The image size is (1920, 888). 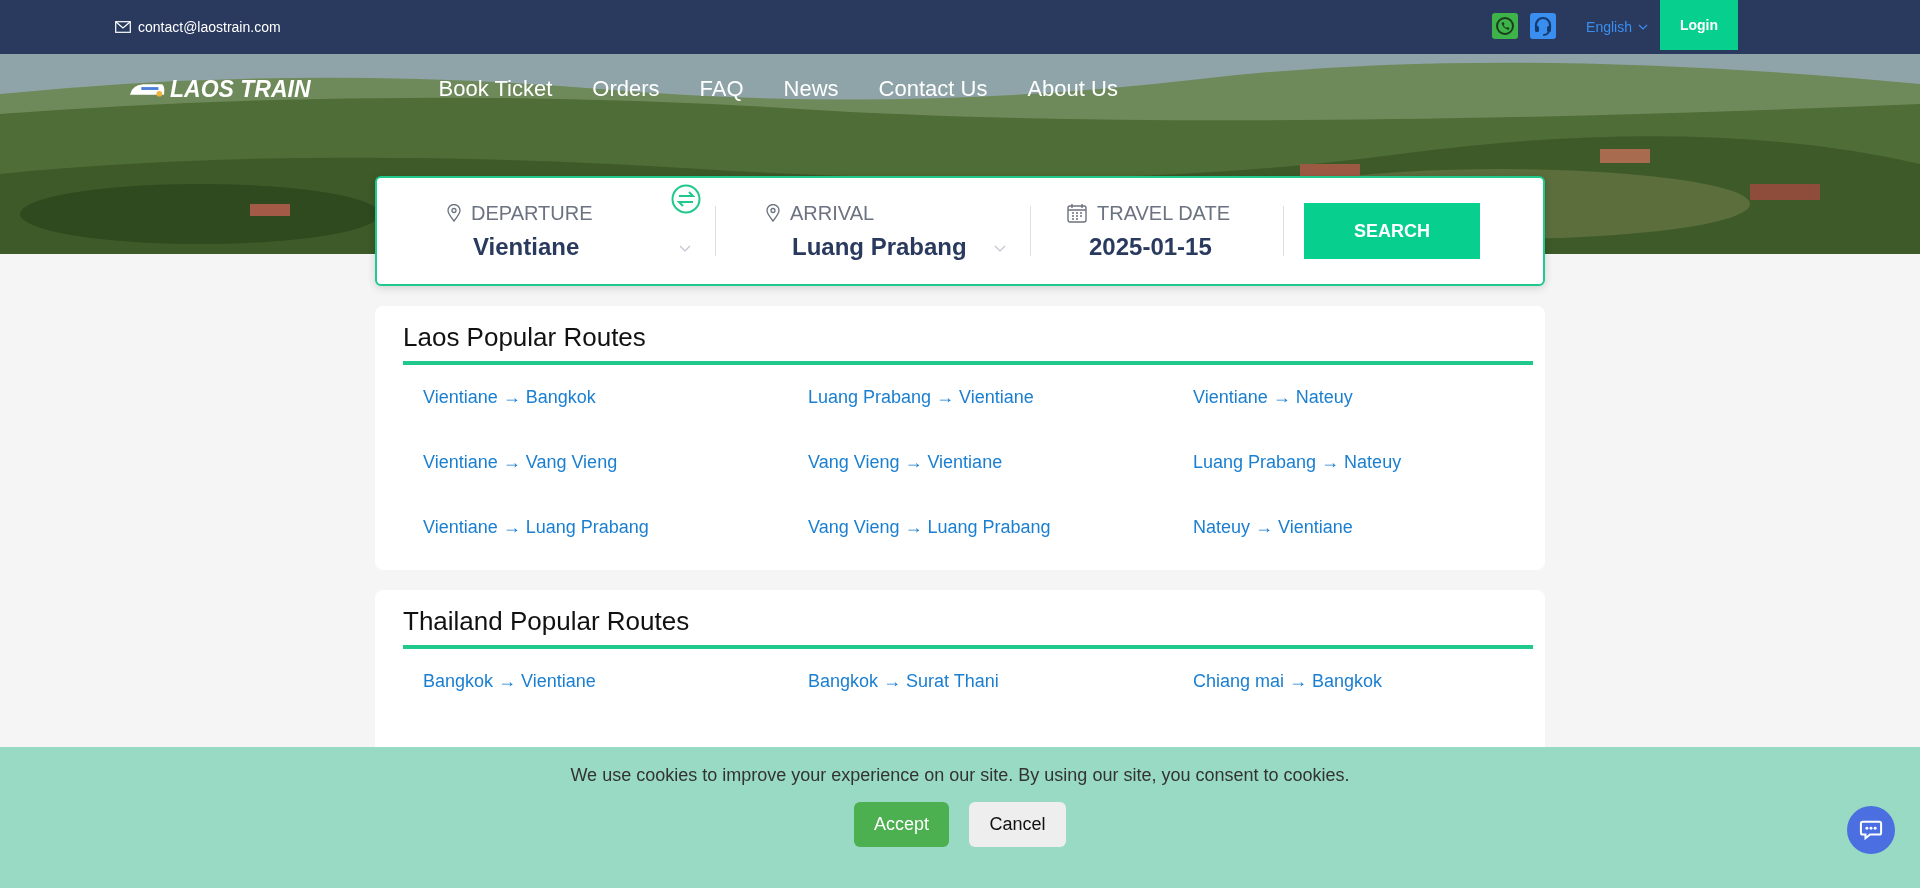 What do you see at coordinates (1363, 462) in the screenshot?
I see `route-link: Luang Prabang → Nateuy` at bounding box center [1363, 462].